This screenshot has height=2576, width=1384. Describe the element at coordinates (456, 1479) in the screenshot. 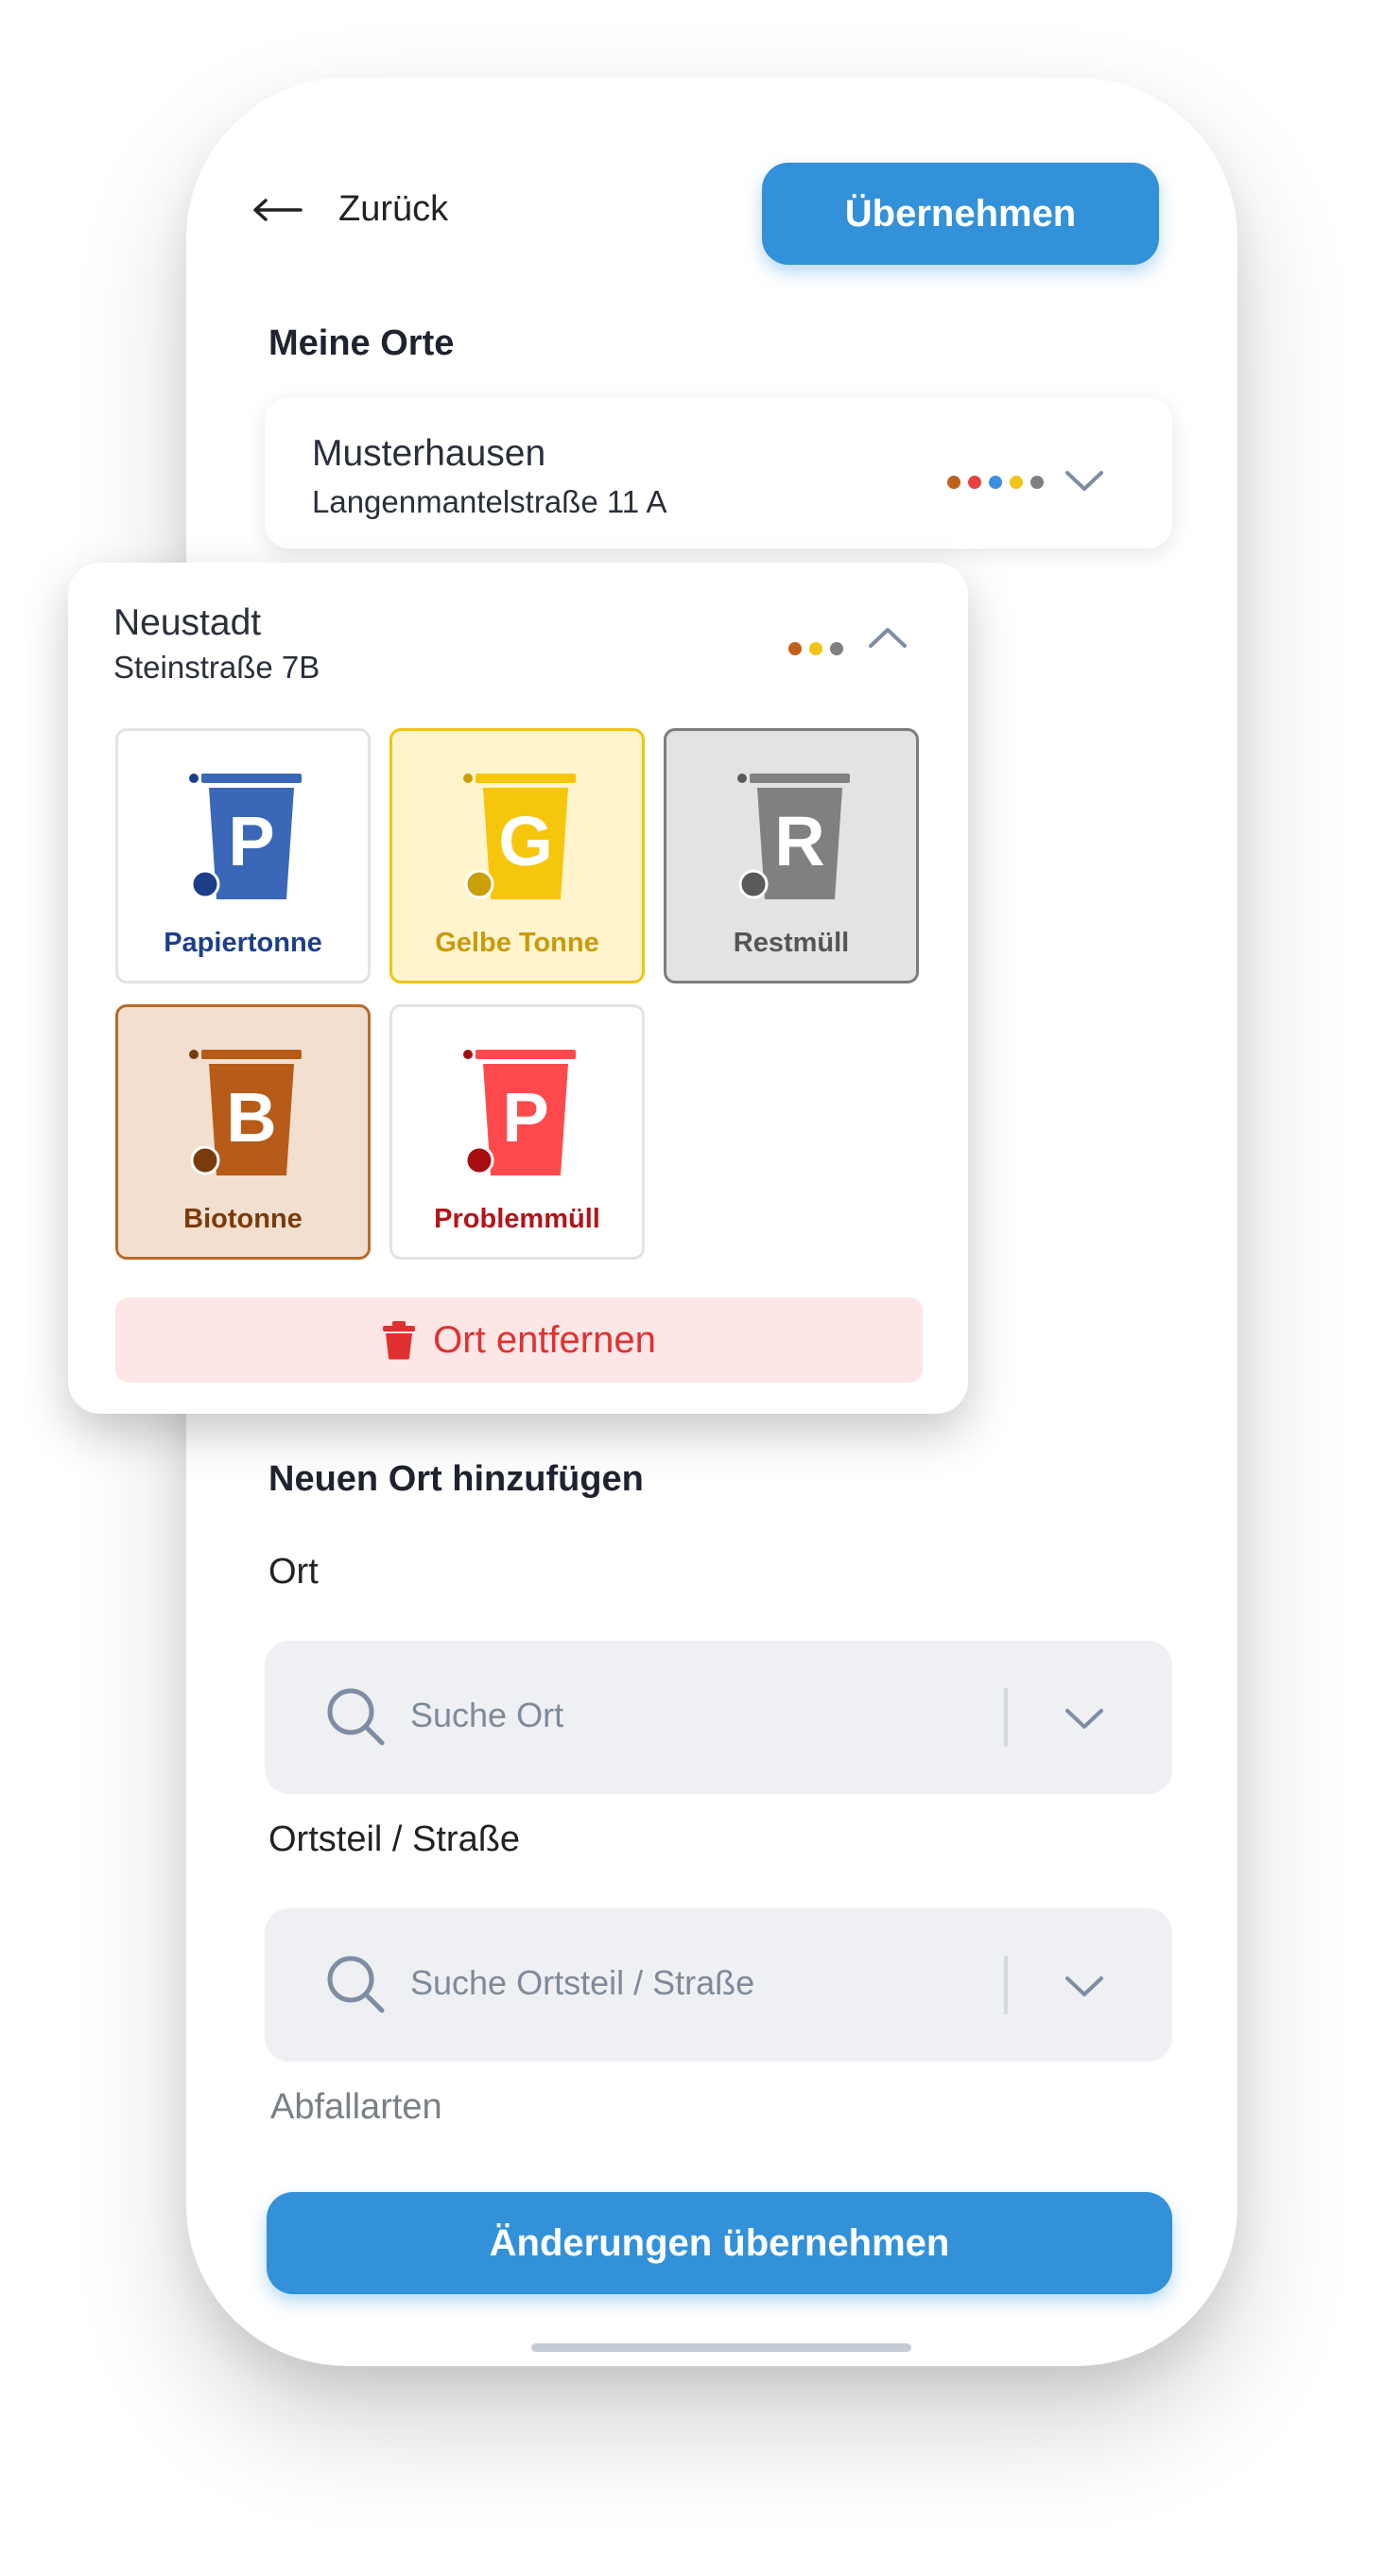

I see `add-place-title: Neuen Ort hinzufügen` at that location.